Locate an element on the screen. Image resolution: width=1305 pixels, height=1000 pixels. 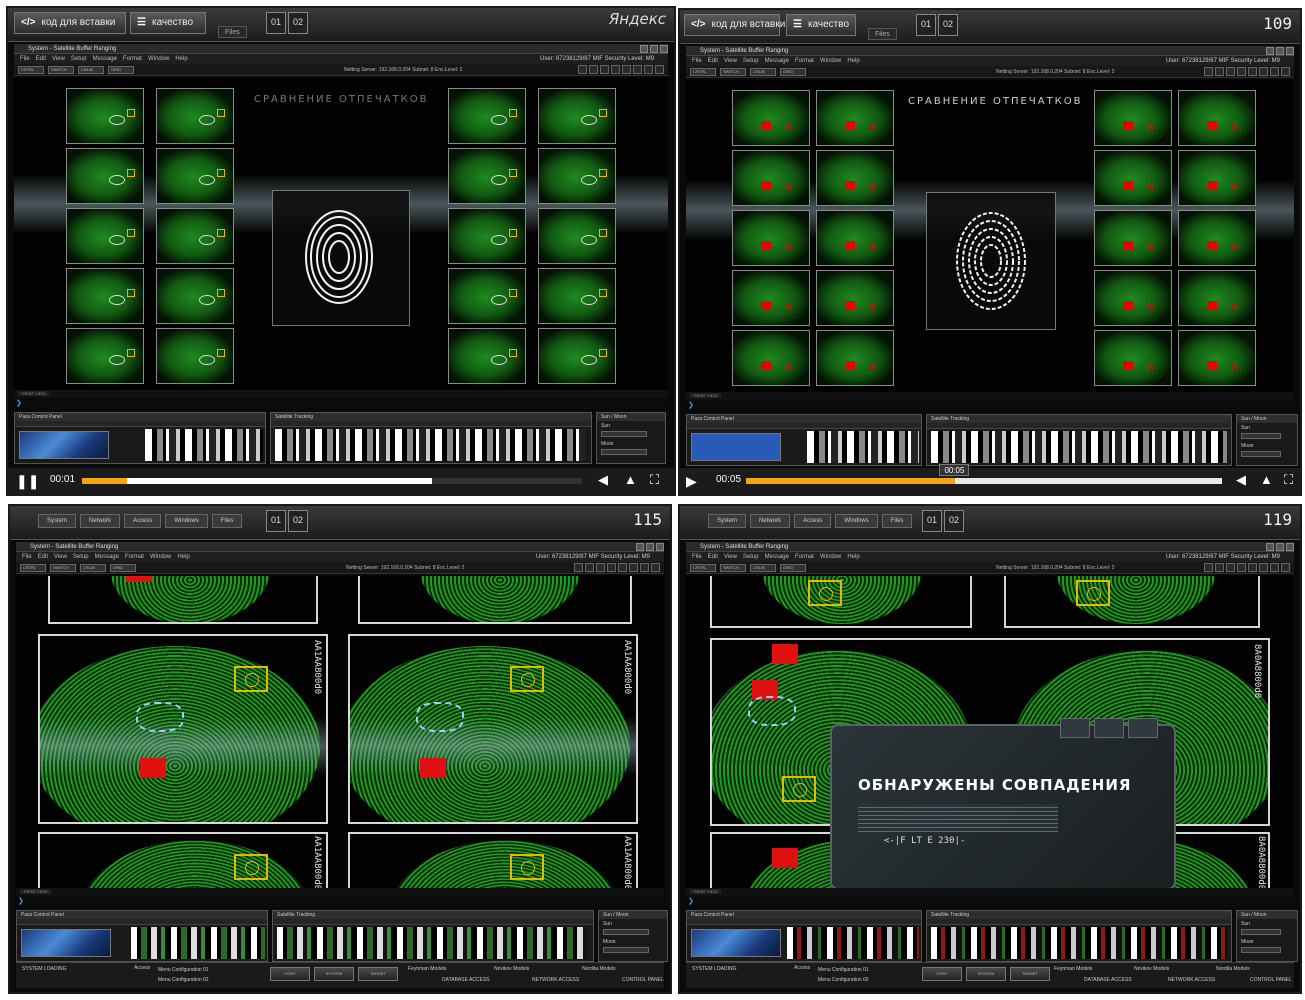
pause-icon: ❚❚ is located at coordinates (27, 481).